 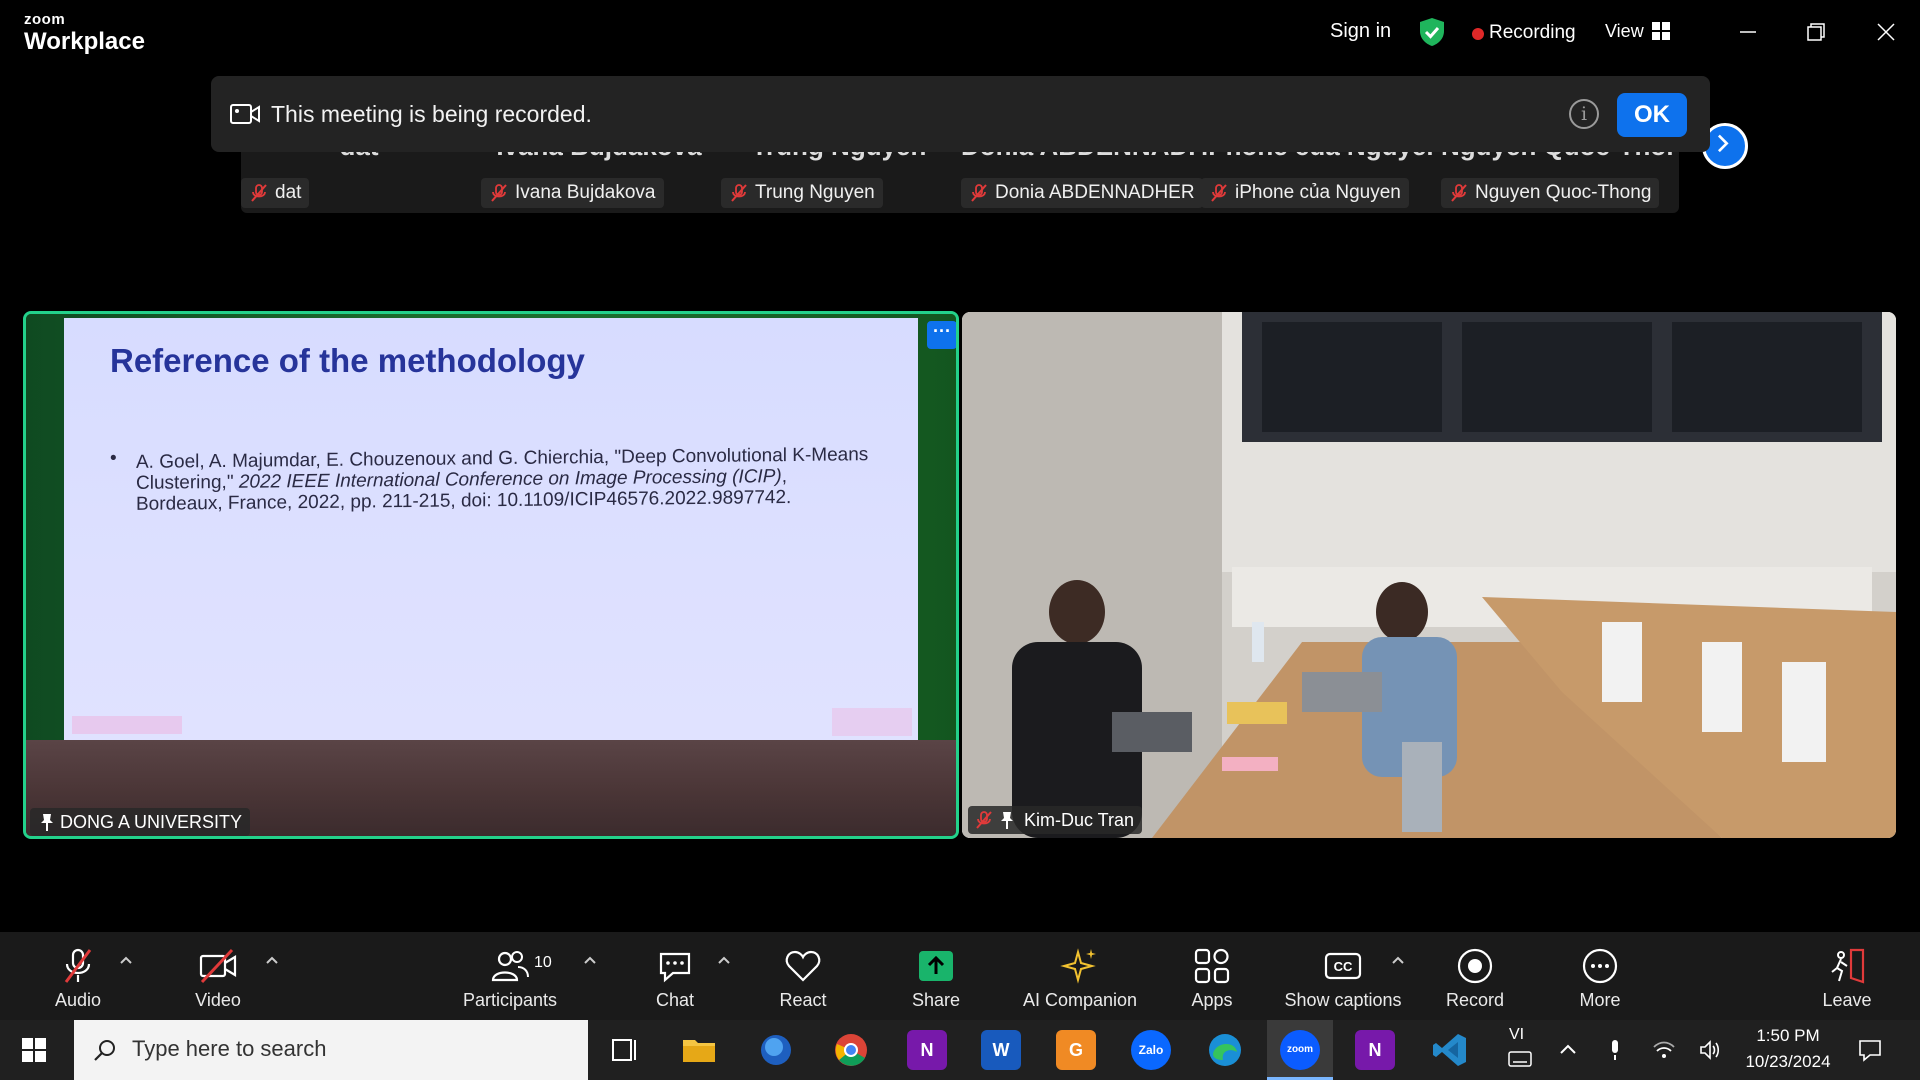 I want to click on notifications-icon, so click(x=1870, y=1050).